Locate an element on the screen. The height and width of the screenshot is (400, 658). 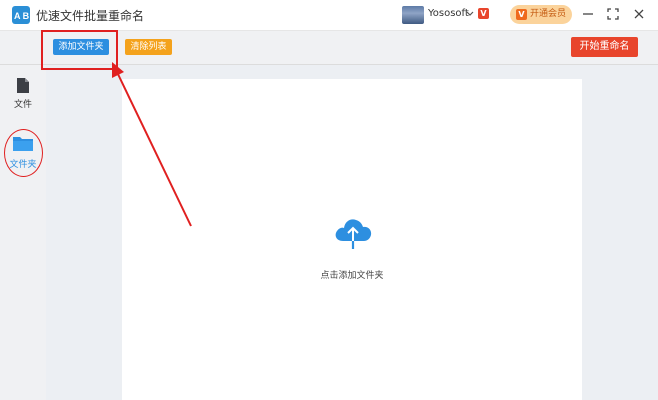
open-membership-button: V 开通会员 is located at coordinates (541, 14).